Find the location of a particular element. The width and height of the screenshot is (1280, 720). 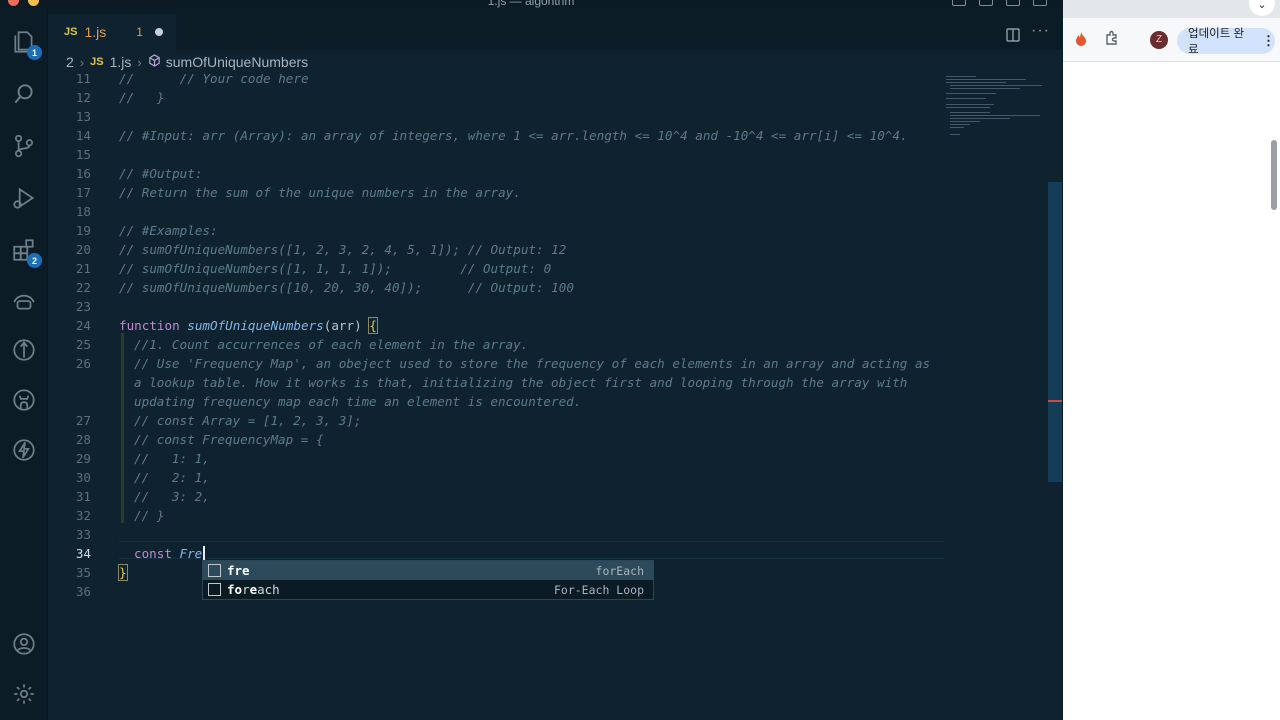

scope-indent-guide is located at coordinates (122, 428).